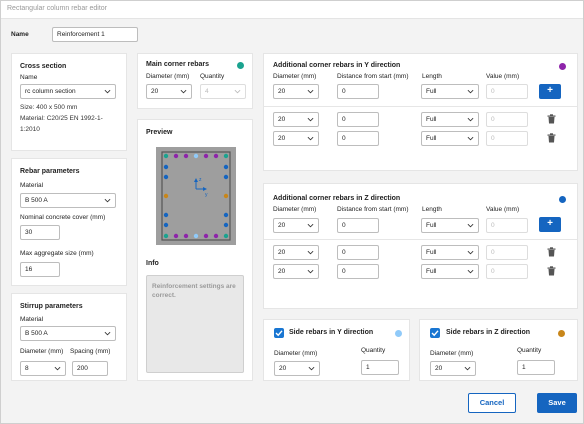 The width and height of the screenshot is (584, 424). What do you see at coordinates (529, 350) in the screenshot?
I see `side-z-quantity-label: Quantity` at bounding box center [529, 350].